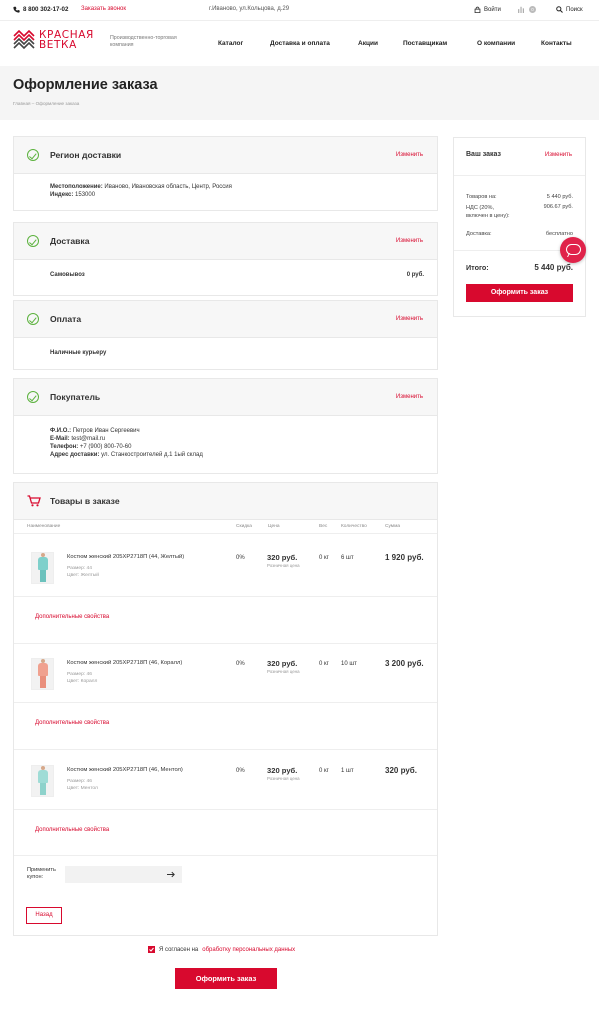  I want to click on product-color: Цвет: Желтый, so click(83, 575).